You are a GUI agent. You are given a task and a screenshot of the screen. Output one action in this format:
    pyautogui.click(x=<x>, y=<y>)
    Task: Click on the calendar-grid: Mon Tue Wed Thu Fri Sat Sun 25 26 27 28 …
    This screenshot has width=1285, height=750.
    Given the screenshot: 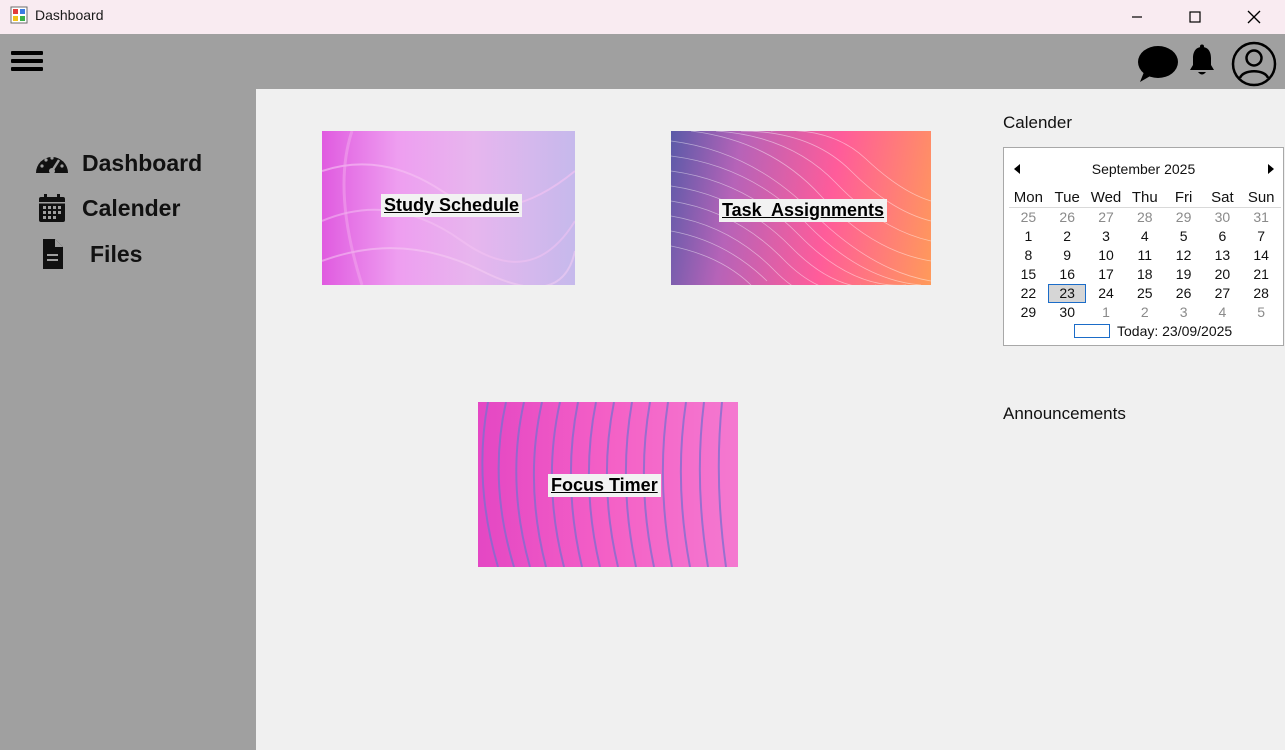 What is the action you would take?
    pyautogui.click(x=1145, y=255)
    